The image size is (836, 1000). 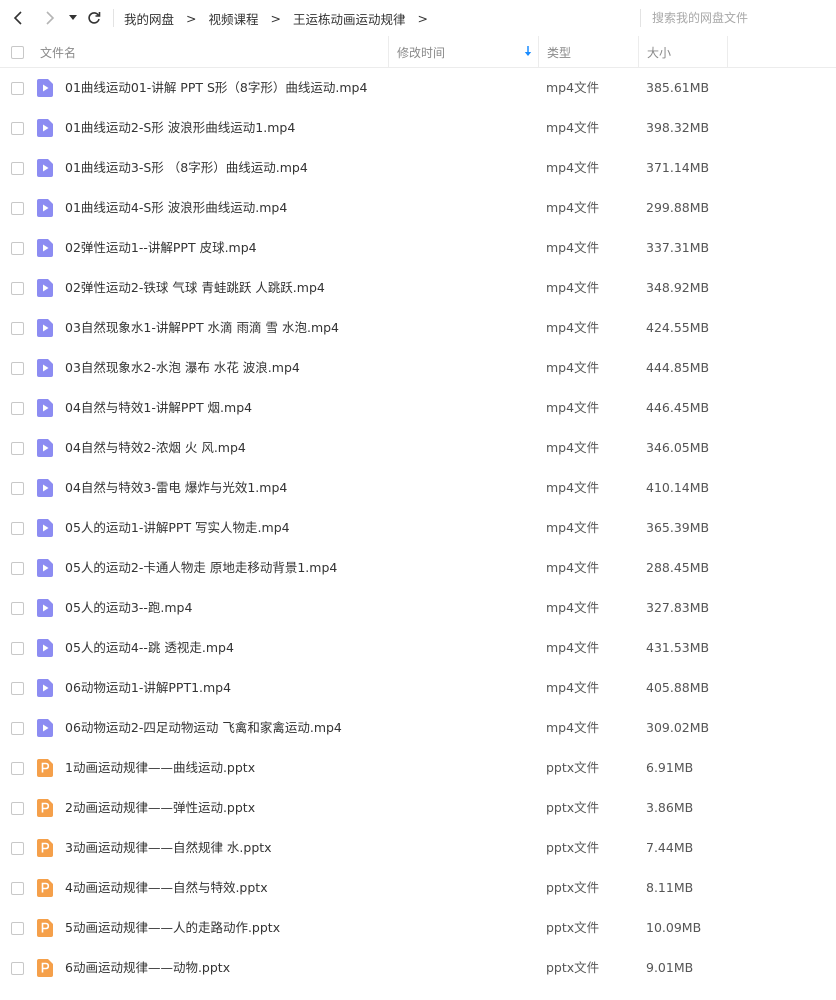 What do you see at coordinates (168, 848) in the screenshot?
I see `file-name: 3动画运动规律——自然规律 水.pptx` at bounding box center [168, 848].